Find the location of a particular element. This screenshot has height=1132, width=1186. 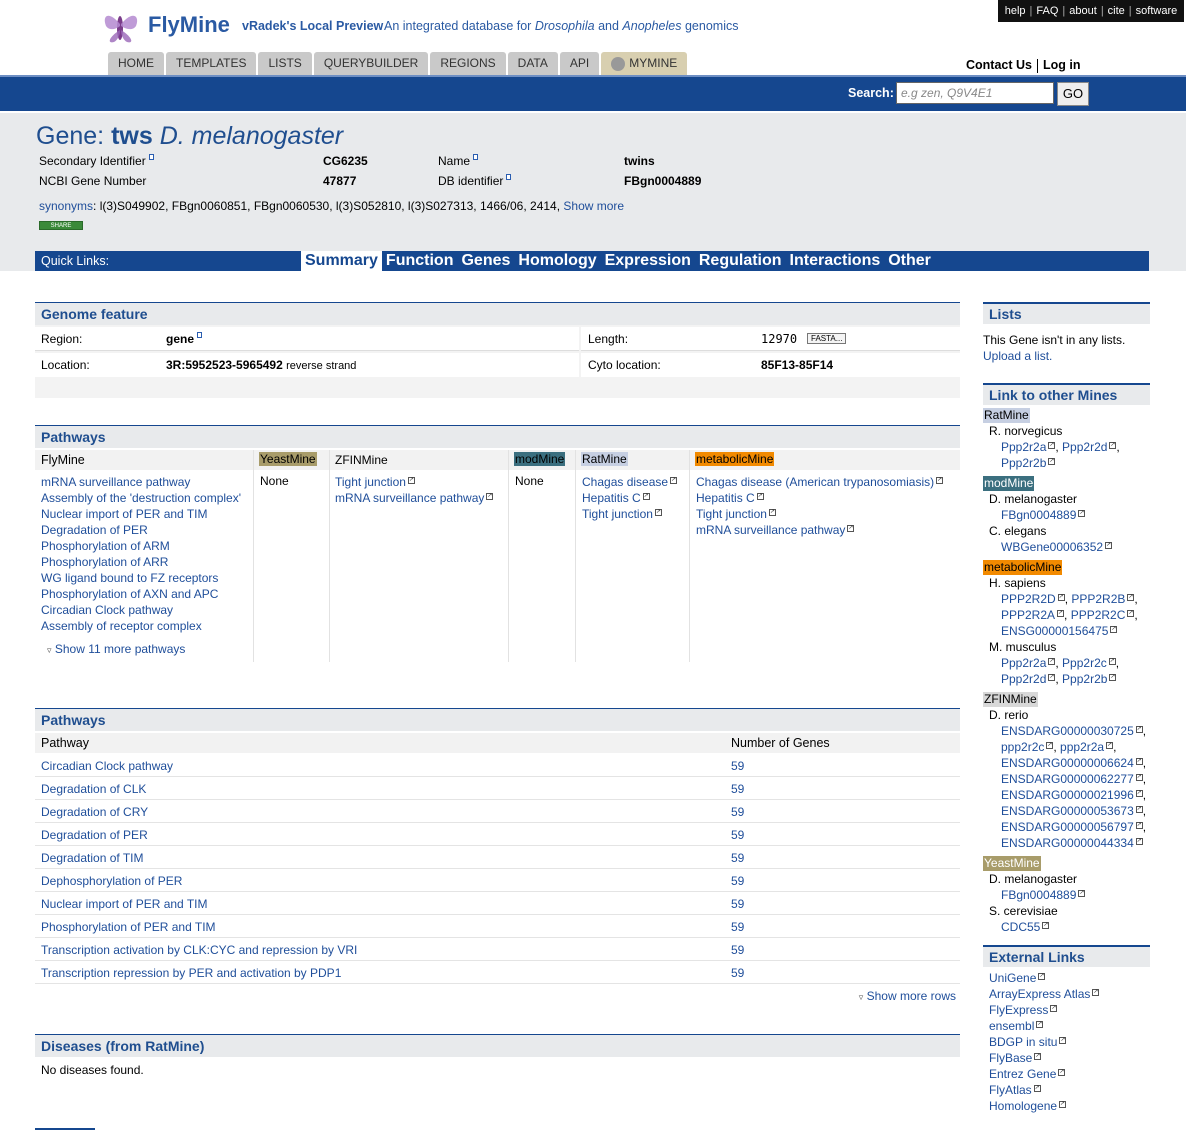

tab-templates: TEMPLATES is located at coordinates (211, 63).